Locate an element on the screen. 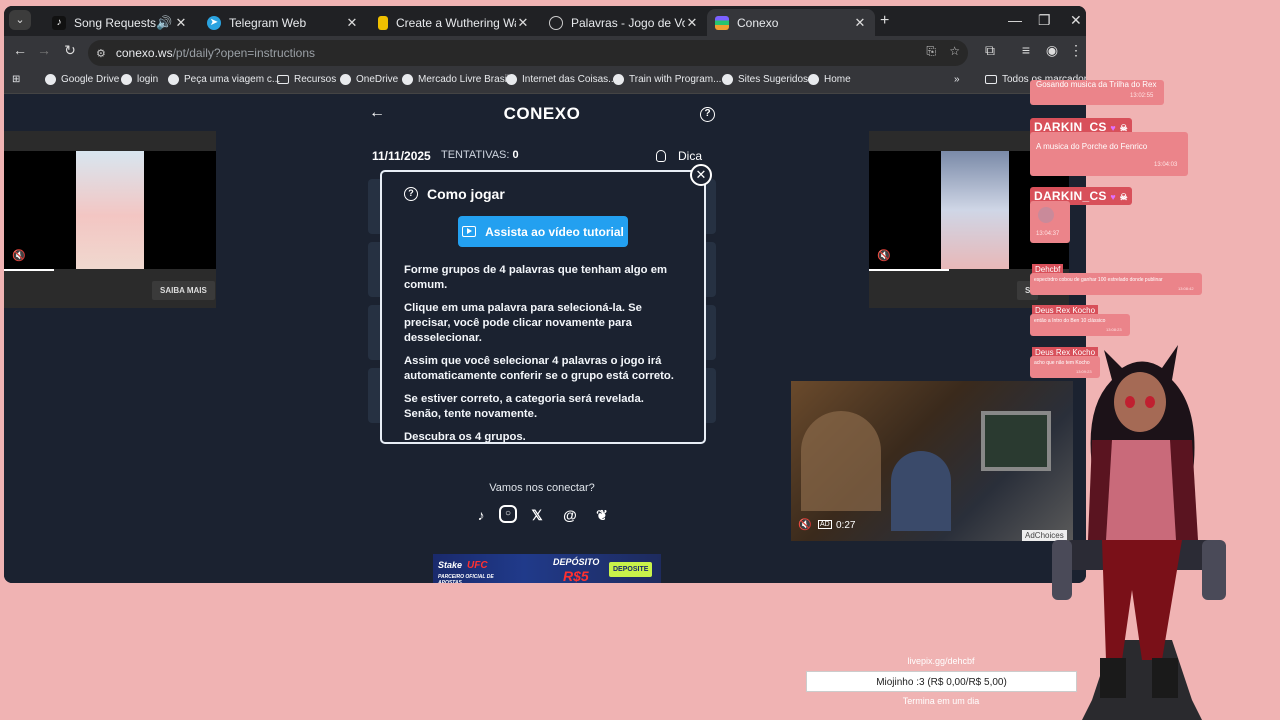 This screenshot has width=1280, height=720. menu-icon: ⋮ is located at coordinates (1076, 50).